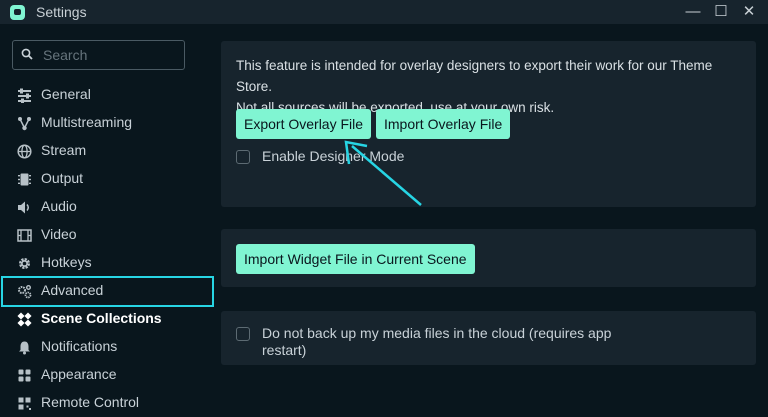 This screenshot has height=417, width=768. I want to click on cloud-backup-label-line: restart), so click(284, 350).